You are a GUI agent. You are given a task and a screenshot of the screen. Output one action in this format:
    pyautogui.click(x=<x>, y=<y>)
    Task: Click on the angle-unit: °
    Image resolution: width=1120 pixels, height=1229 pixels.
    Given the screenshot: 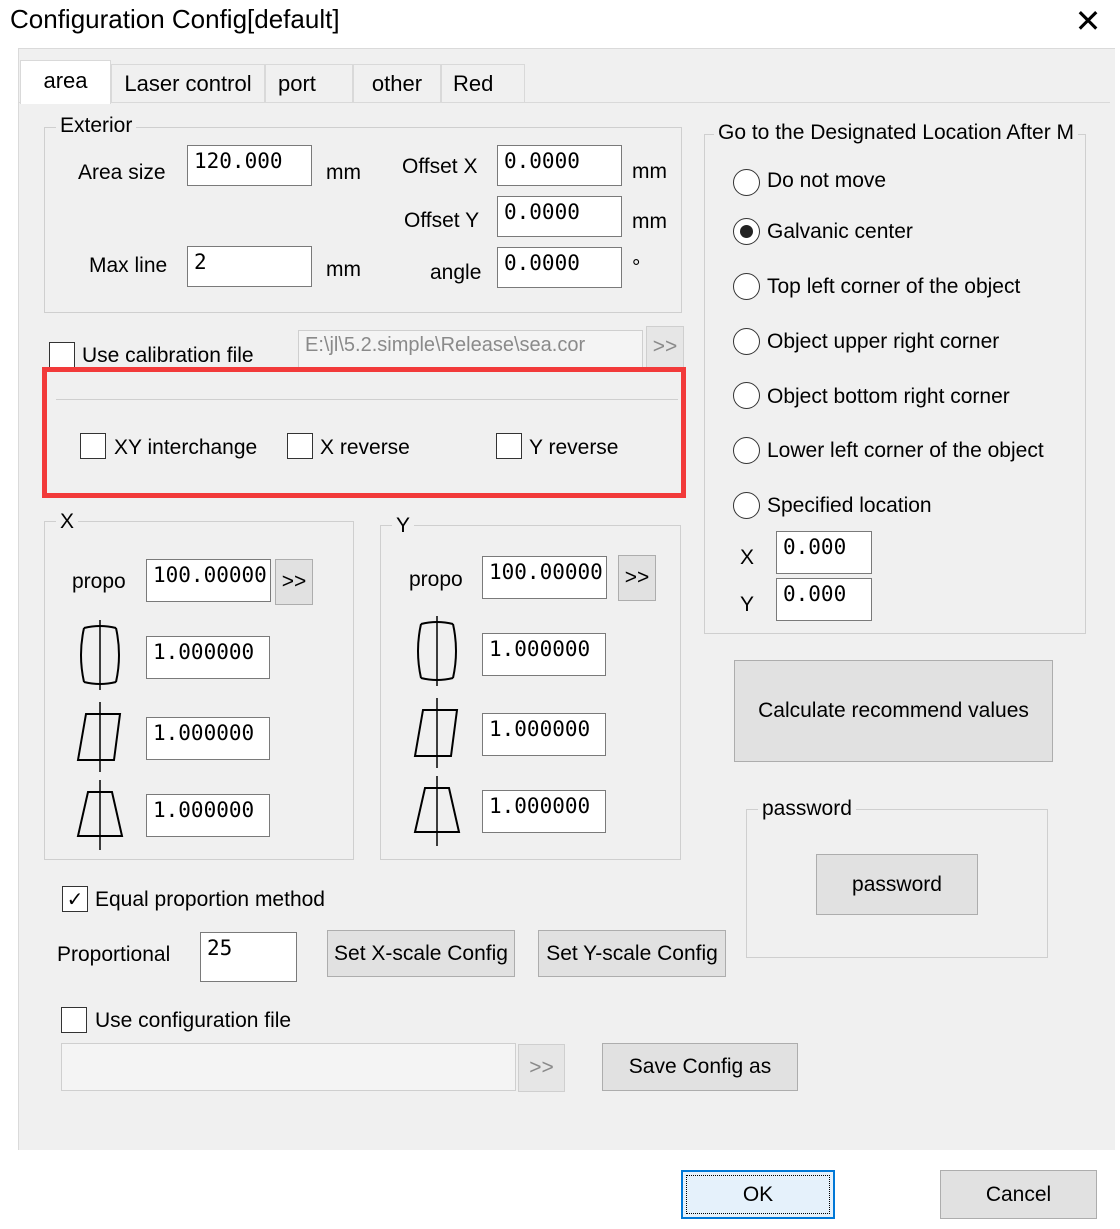 What is the action you would take?
    pyautogui.click(x=636, y=267)
    